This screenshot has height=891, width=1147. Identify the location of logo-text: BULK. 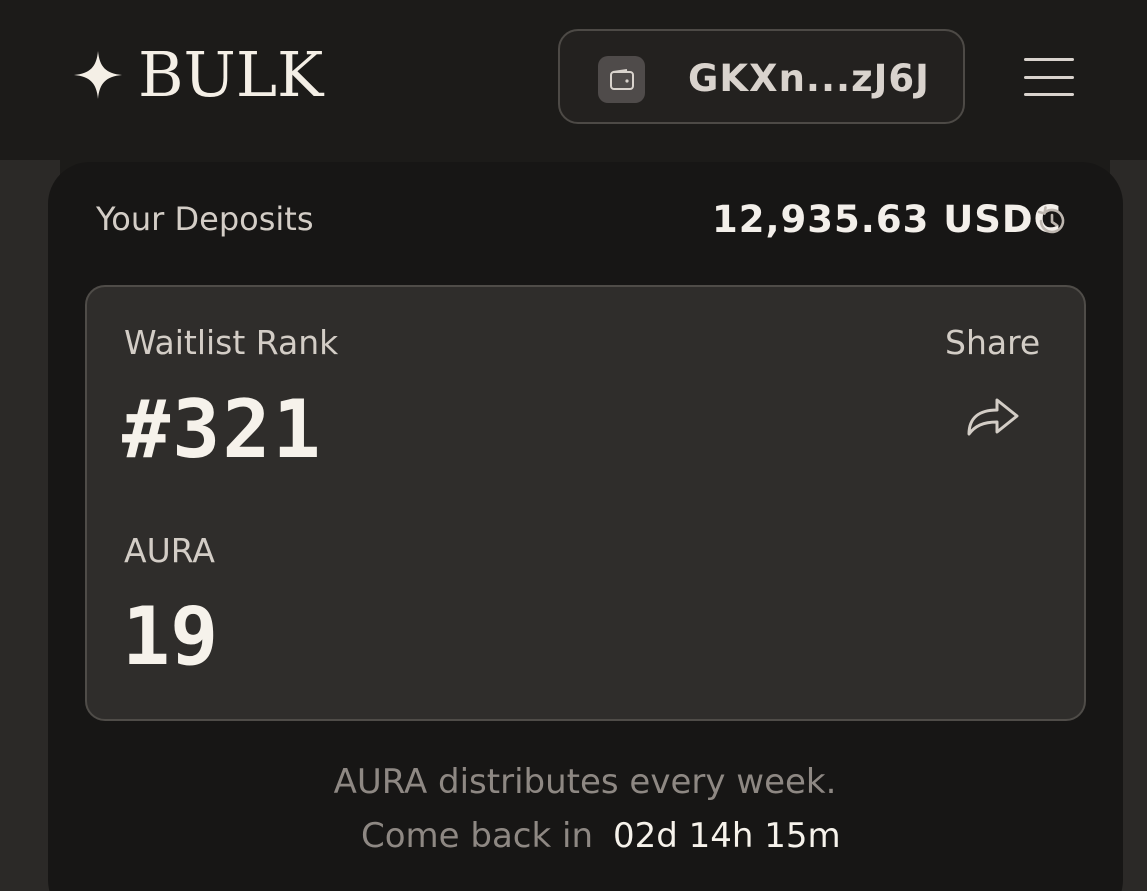
(231, 74).